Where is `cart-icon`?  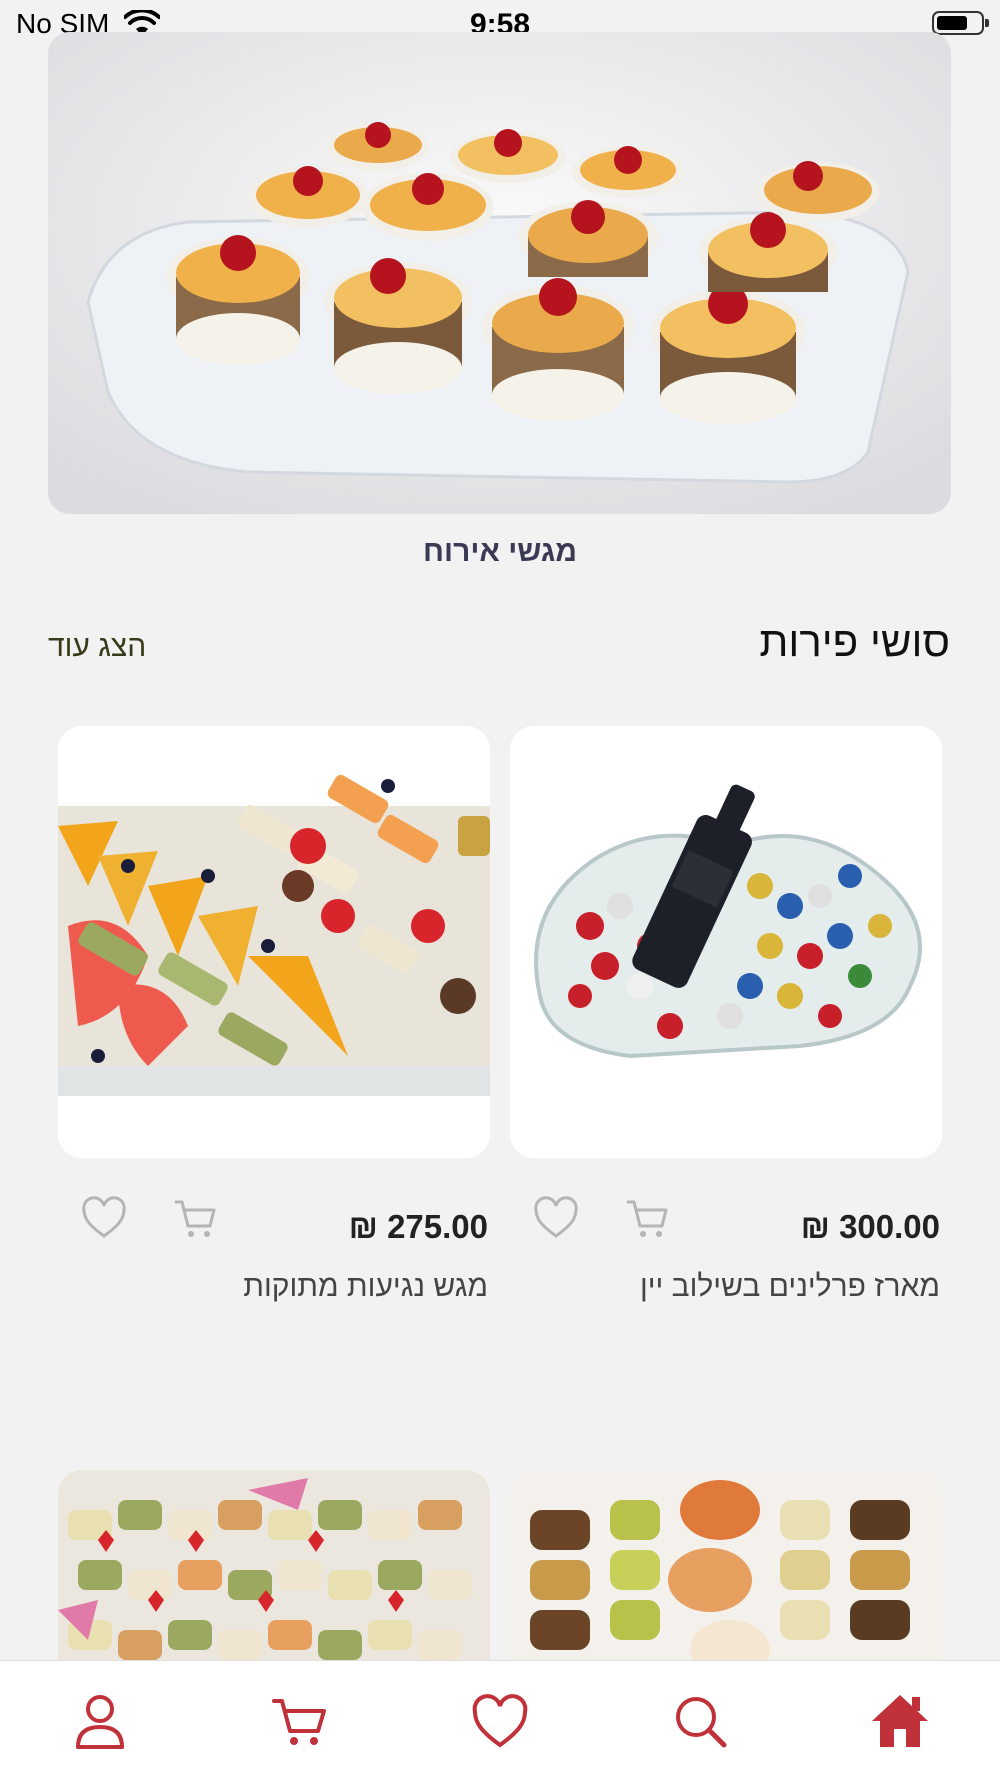 cart-icon is located at coordinates (300, 1721).